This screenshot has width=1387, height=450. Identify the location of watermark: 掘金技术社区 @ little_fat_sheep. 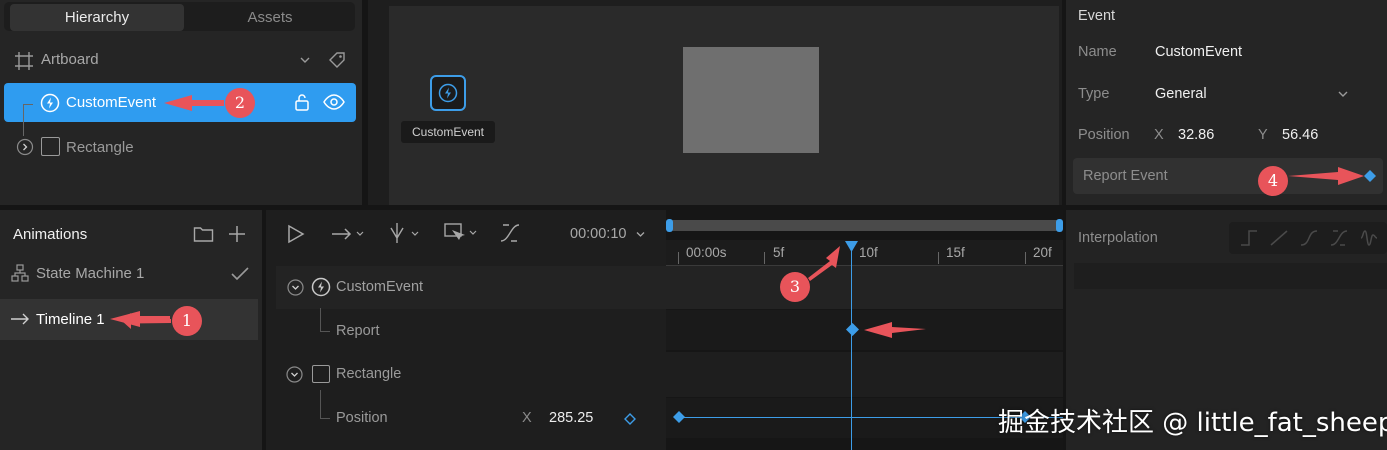
(1192, 423).